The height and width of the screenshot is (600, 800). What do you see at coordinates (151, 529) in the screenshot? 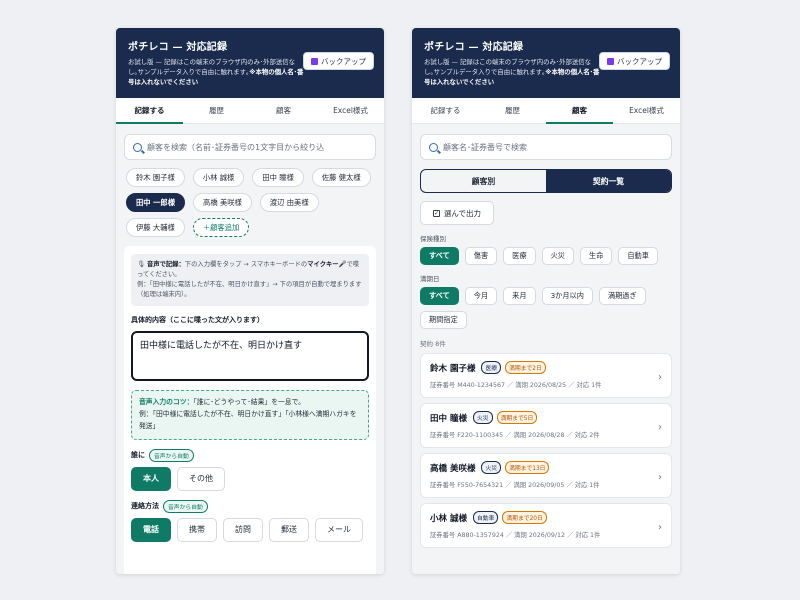
I see `method-option-phone: 電話` at bounding box center [151, 529].